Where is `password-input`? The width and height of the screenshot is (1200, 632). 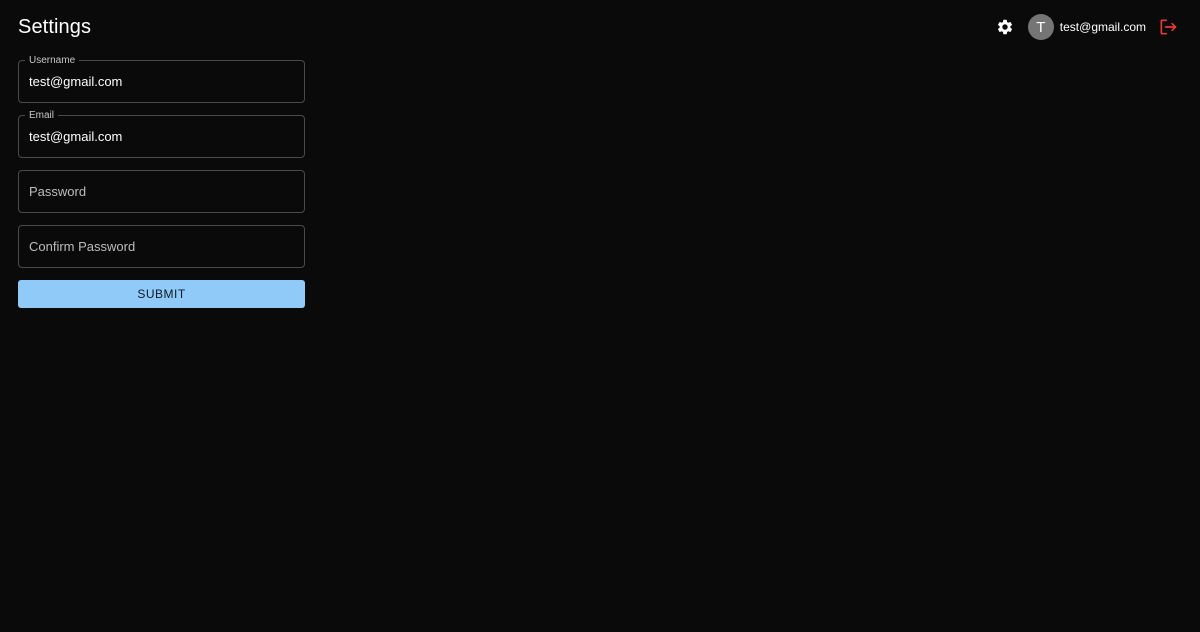 password-input is located at coordinates (161, 191).